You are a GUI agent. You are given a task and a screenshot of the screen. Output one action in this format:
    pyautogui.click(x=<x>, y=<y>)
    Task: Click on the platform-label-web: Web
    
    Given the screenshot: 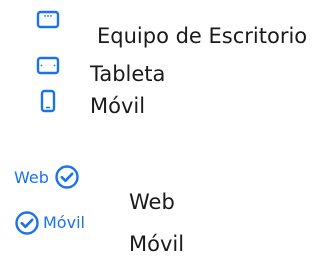 What is the action you would take?
    pyautogui.click(x=152, y=202)
    